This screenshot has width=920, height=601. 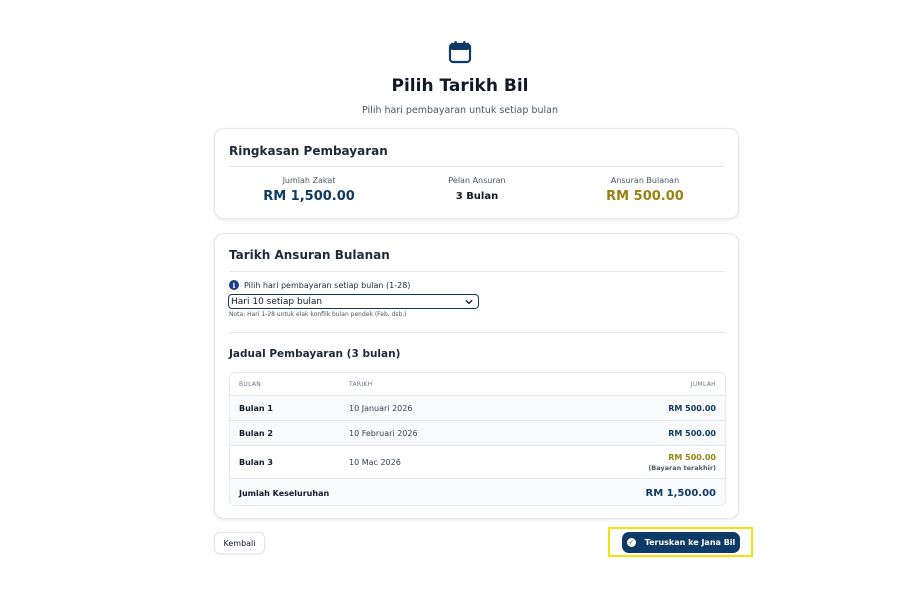 I want to click on total-label: Jumlah Keseluruhan, so click(x=284, y=493).